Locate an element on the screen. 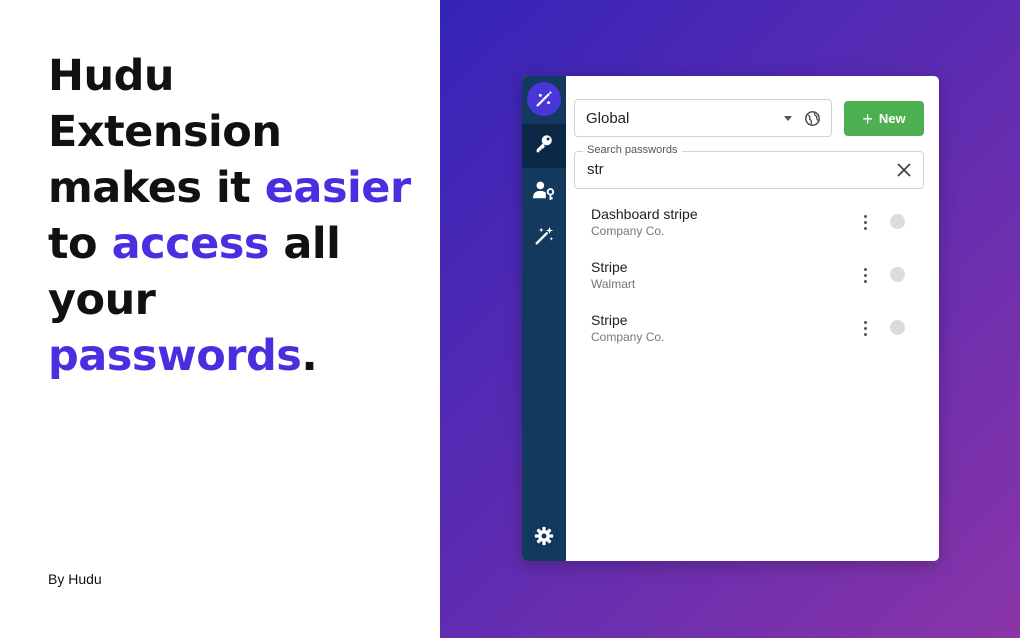  search-label: Search passwords is located at coordinates (632, 150).